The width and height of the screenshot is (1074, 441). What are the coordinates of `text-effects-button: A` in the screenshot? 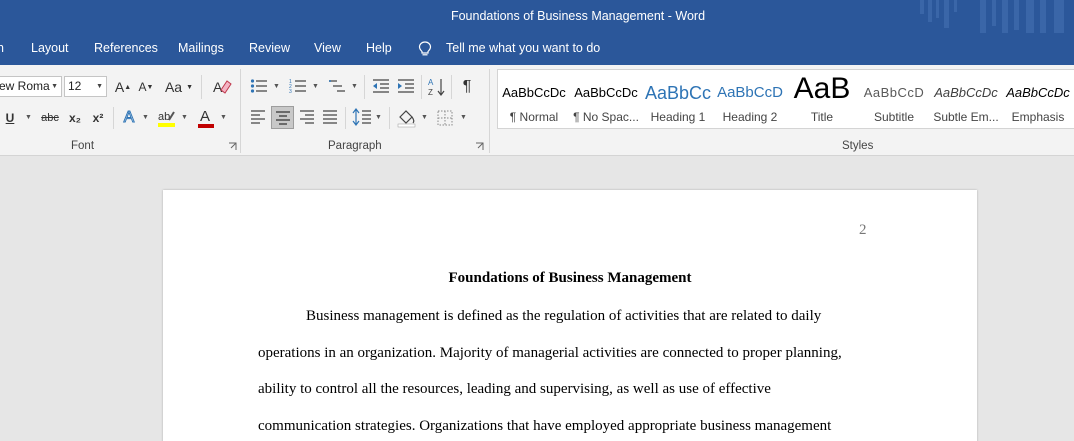 It's located at (129, 118).